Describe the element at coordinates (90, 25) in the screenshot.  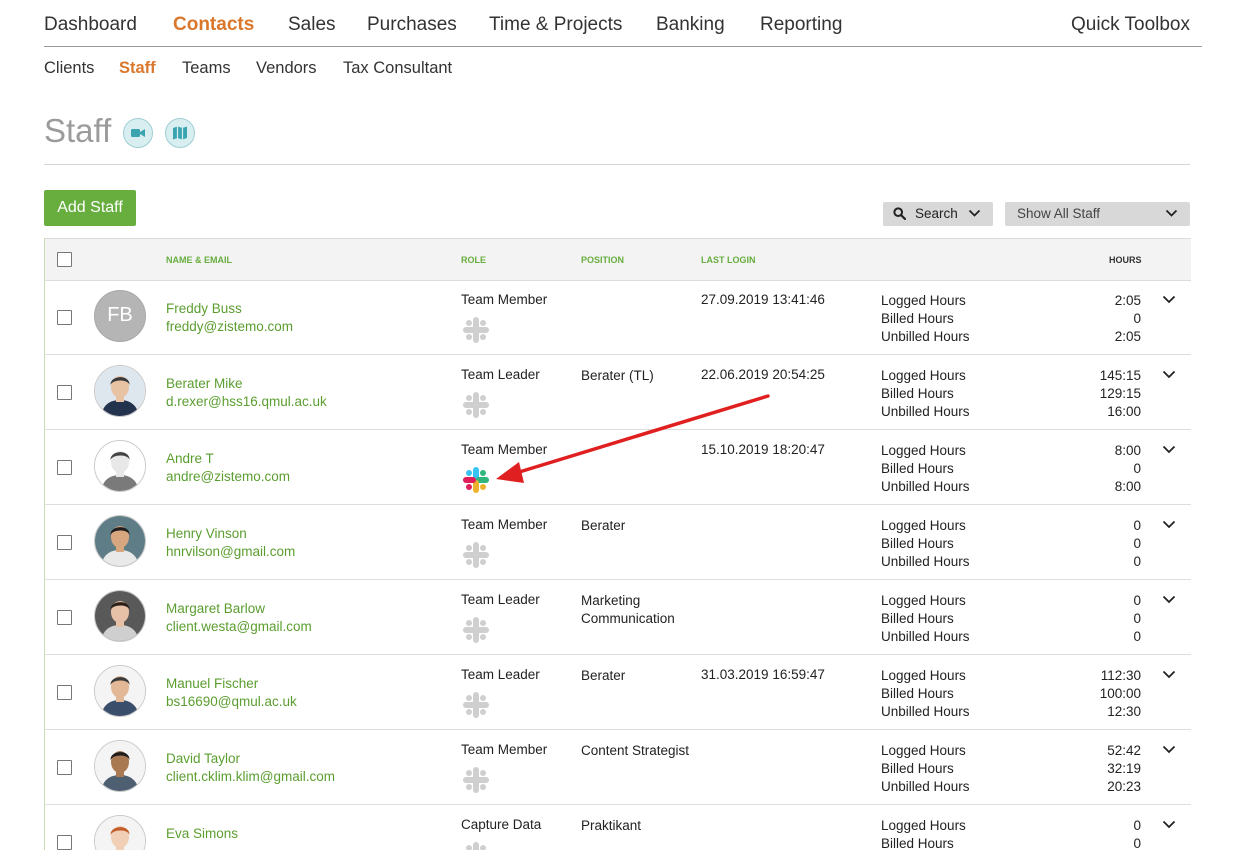
I see `nav-dashboard: Dashboard` at that location.